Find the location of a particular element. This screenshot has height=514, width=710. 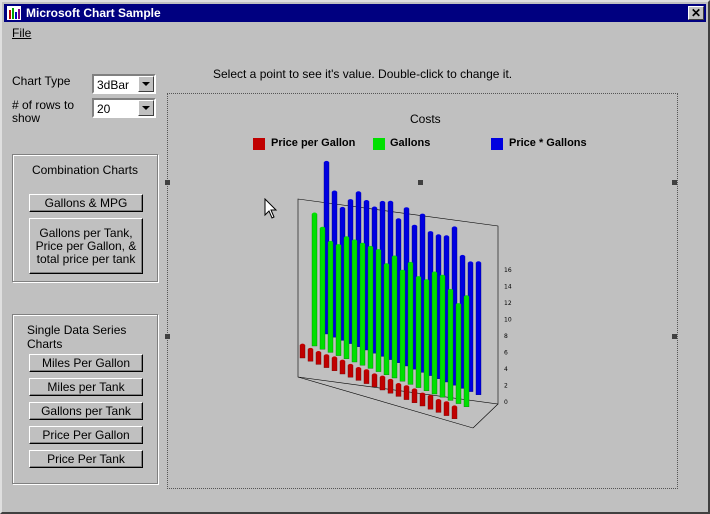

rows-select: 20 is located at coordinates (124, 108).